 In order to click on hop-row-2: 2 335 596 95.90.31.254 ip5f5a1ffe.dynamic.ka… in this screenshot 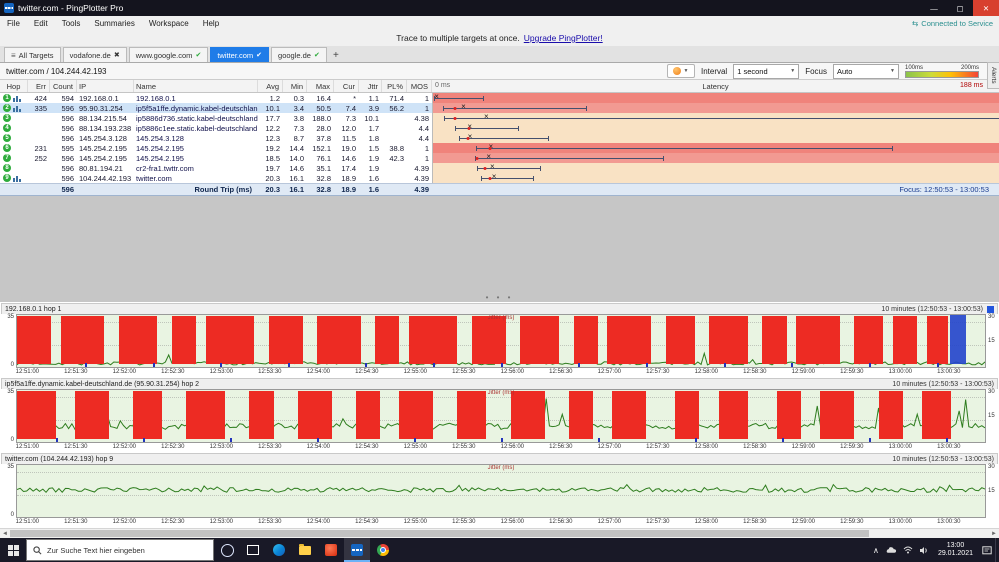, I will do `click(499, 108)`.